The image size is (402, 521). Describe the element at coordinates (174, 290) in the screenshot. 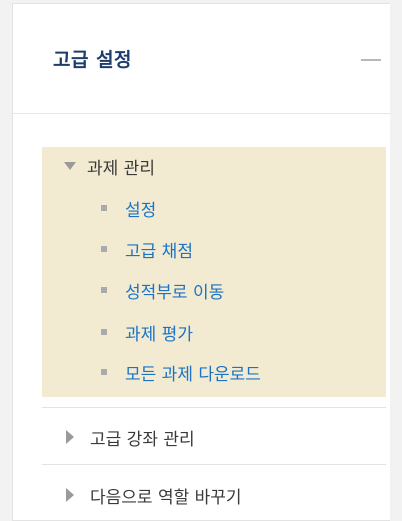

I see `tree-item-link: 성적부로 이동` at that location.